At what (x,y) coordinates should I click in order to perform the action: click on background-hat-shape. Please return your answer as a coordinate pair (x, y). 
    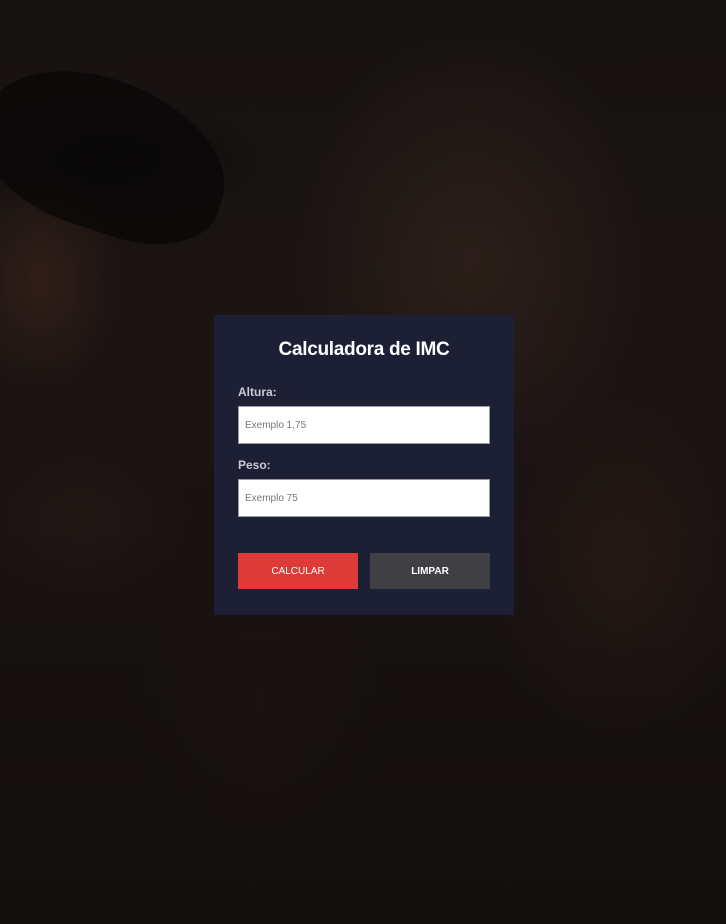
    Looking at the image, I should click on (124, 155).